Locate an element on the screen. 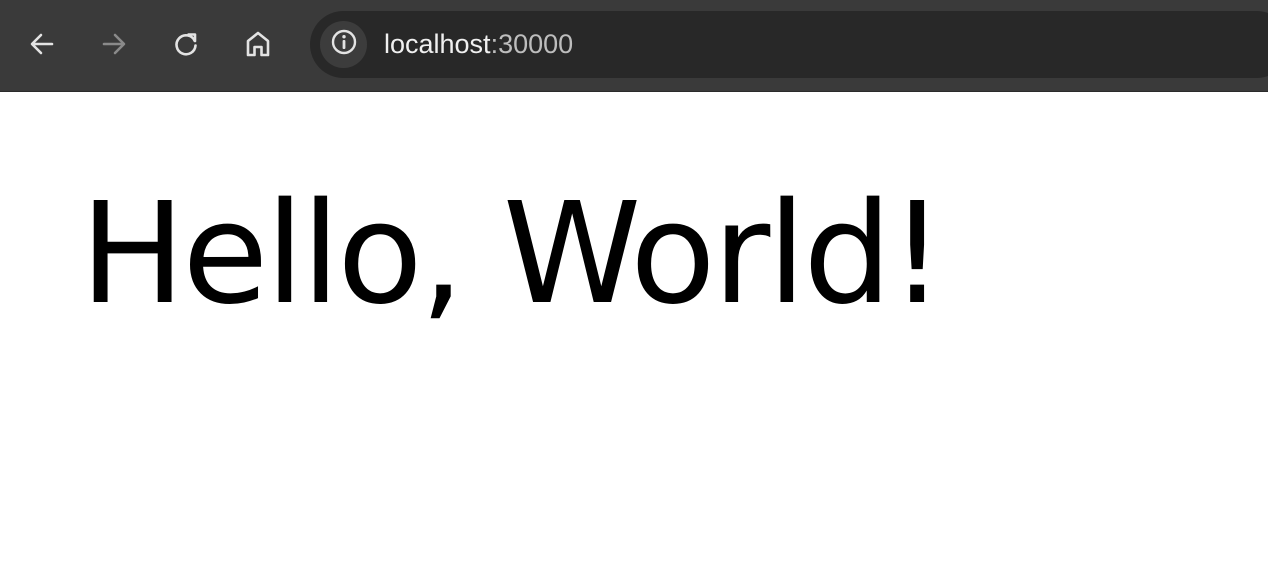 Image resolution: width=1268 pixels, height=588 pixels. arrow-left-icon is located at coordinates (42, 44).